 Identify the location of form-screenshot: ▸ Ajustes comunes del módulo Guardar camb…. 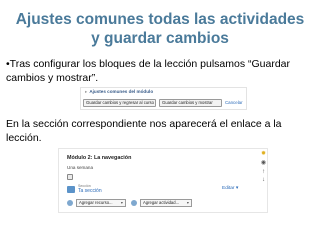
(163, 98).